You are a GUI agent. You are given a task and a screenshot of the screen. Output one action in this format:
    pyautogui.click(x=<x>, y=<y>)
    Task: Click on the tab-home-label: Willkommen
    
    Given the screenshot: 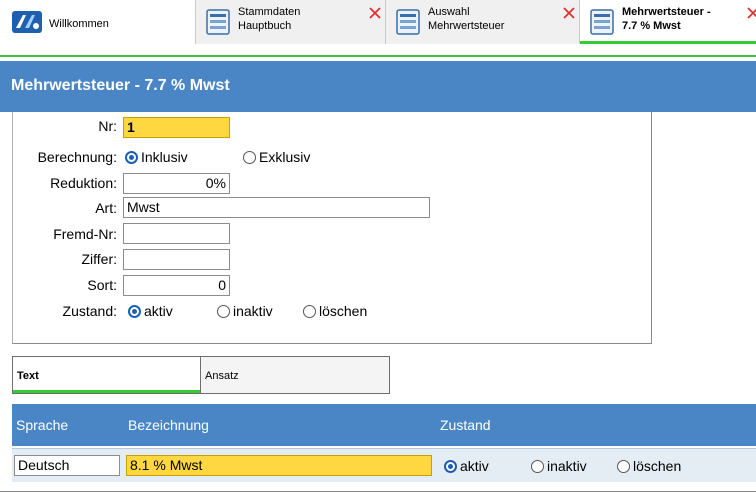 What is the action you would take?
    pyautogui.click(x=79, y=24)
    